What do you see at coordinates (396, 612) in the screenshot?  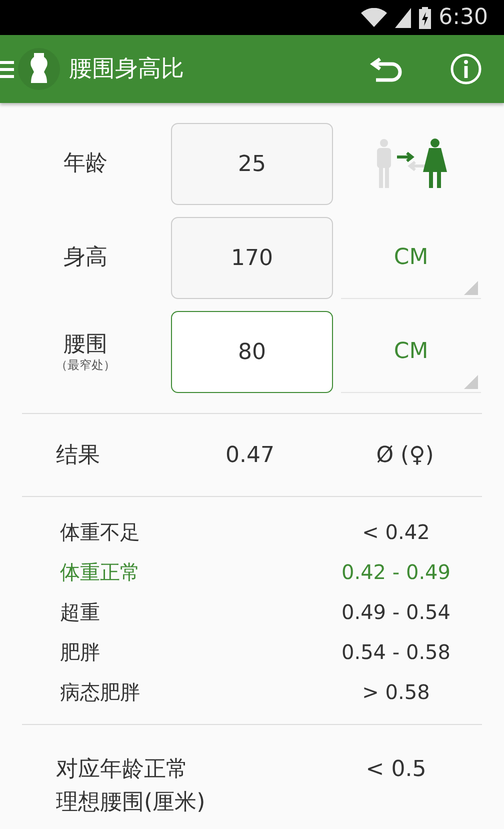 I see `category-range: 0.49 - 0.54` at bounding box center [396, 612].